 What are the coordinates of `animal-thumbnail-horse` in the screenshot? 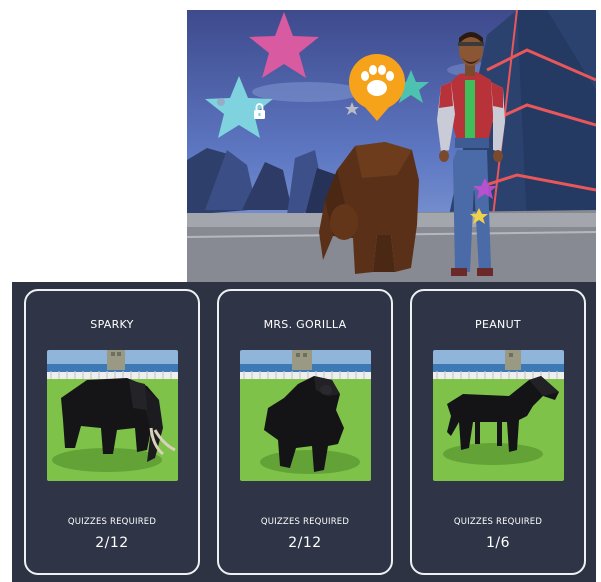 It's located at (498, 415).